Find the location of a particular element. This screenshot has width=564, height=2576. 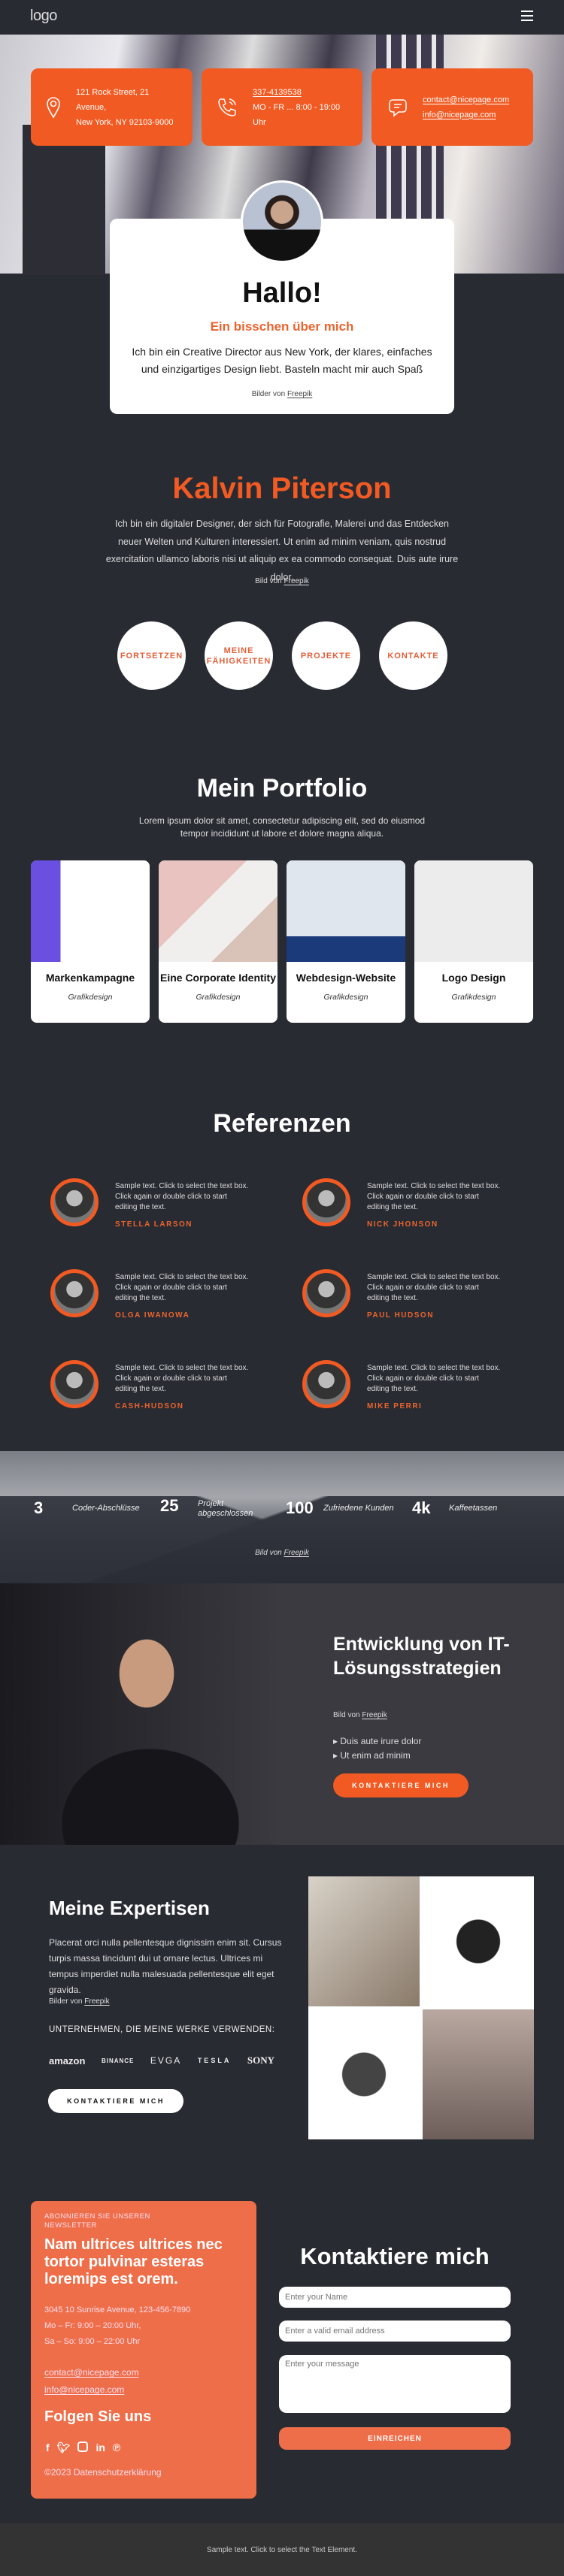

address-line: New York, NY 92103-9000 is located at coordinates (125, 122).